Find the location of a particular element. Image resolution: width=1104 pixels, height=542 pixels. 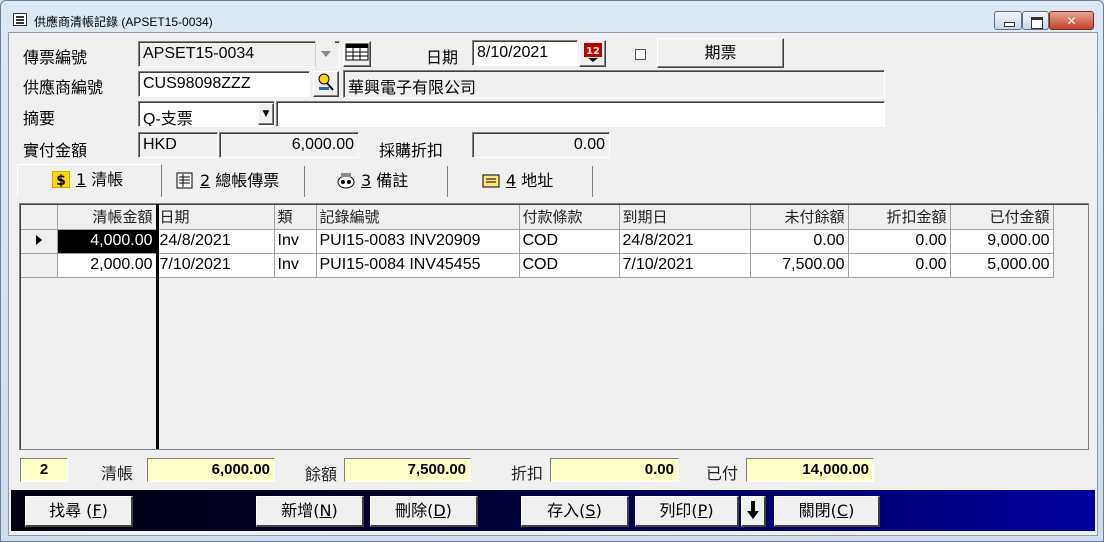

currency-field: HKD is located at coordinates (178, 145).